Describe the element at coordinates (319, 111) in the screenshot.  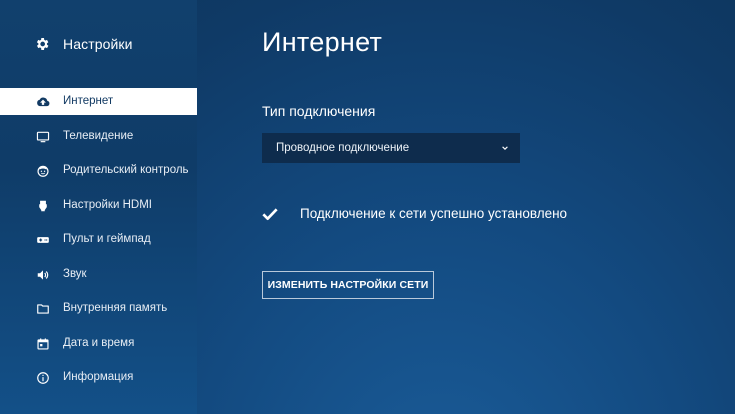
I see `connection-type-label: Тип подключения` at that location.